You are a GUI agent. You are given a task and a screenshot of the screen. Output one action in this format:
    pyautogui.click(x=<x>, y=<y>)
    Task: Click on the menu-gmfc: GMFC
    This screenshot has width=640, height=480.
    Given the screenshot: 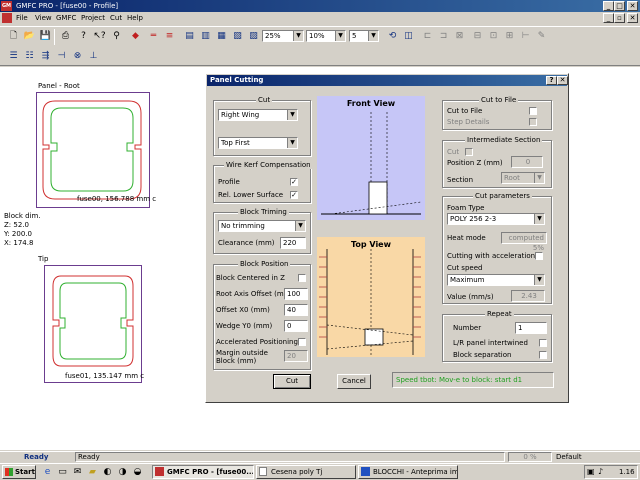 What is the action you would take?
    pyautogui.click(x=66, y=18)
    